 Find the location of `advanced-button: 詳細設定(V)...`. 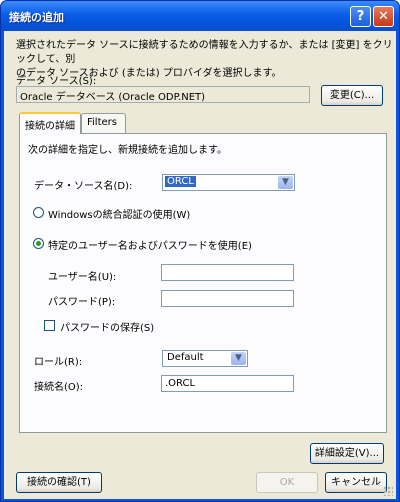

advanced-button: 詳細設定(V)... is located at coordinates (347, 453).